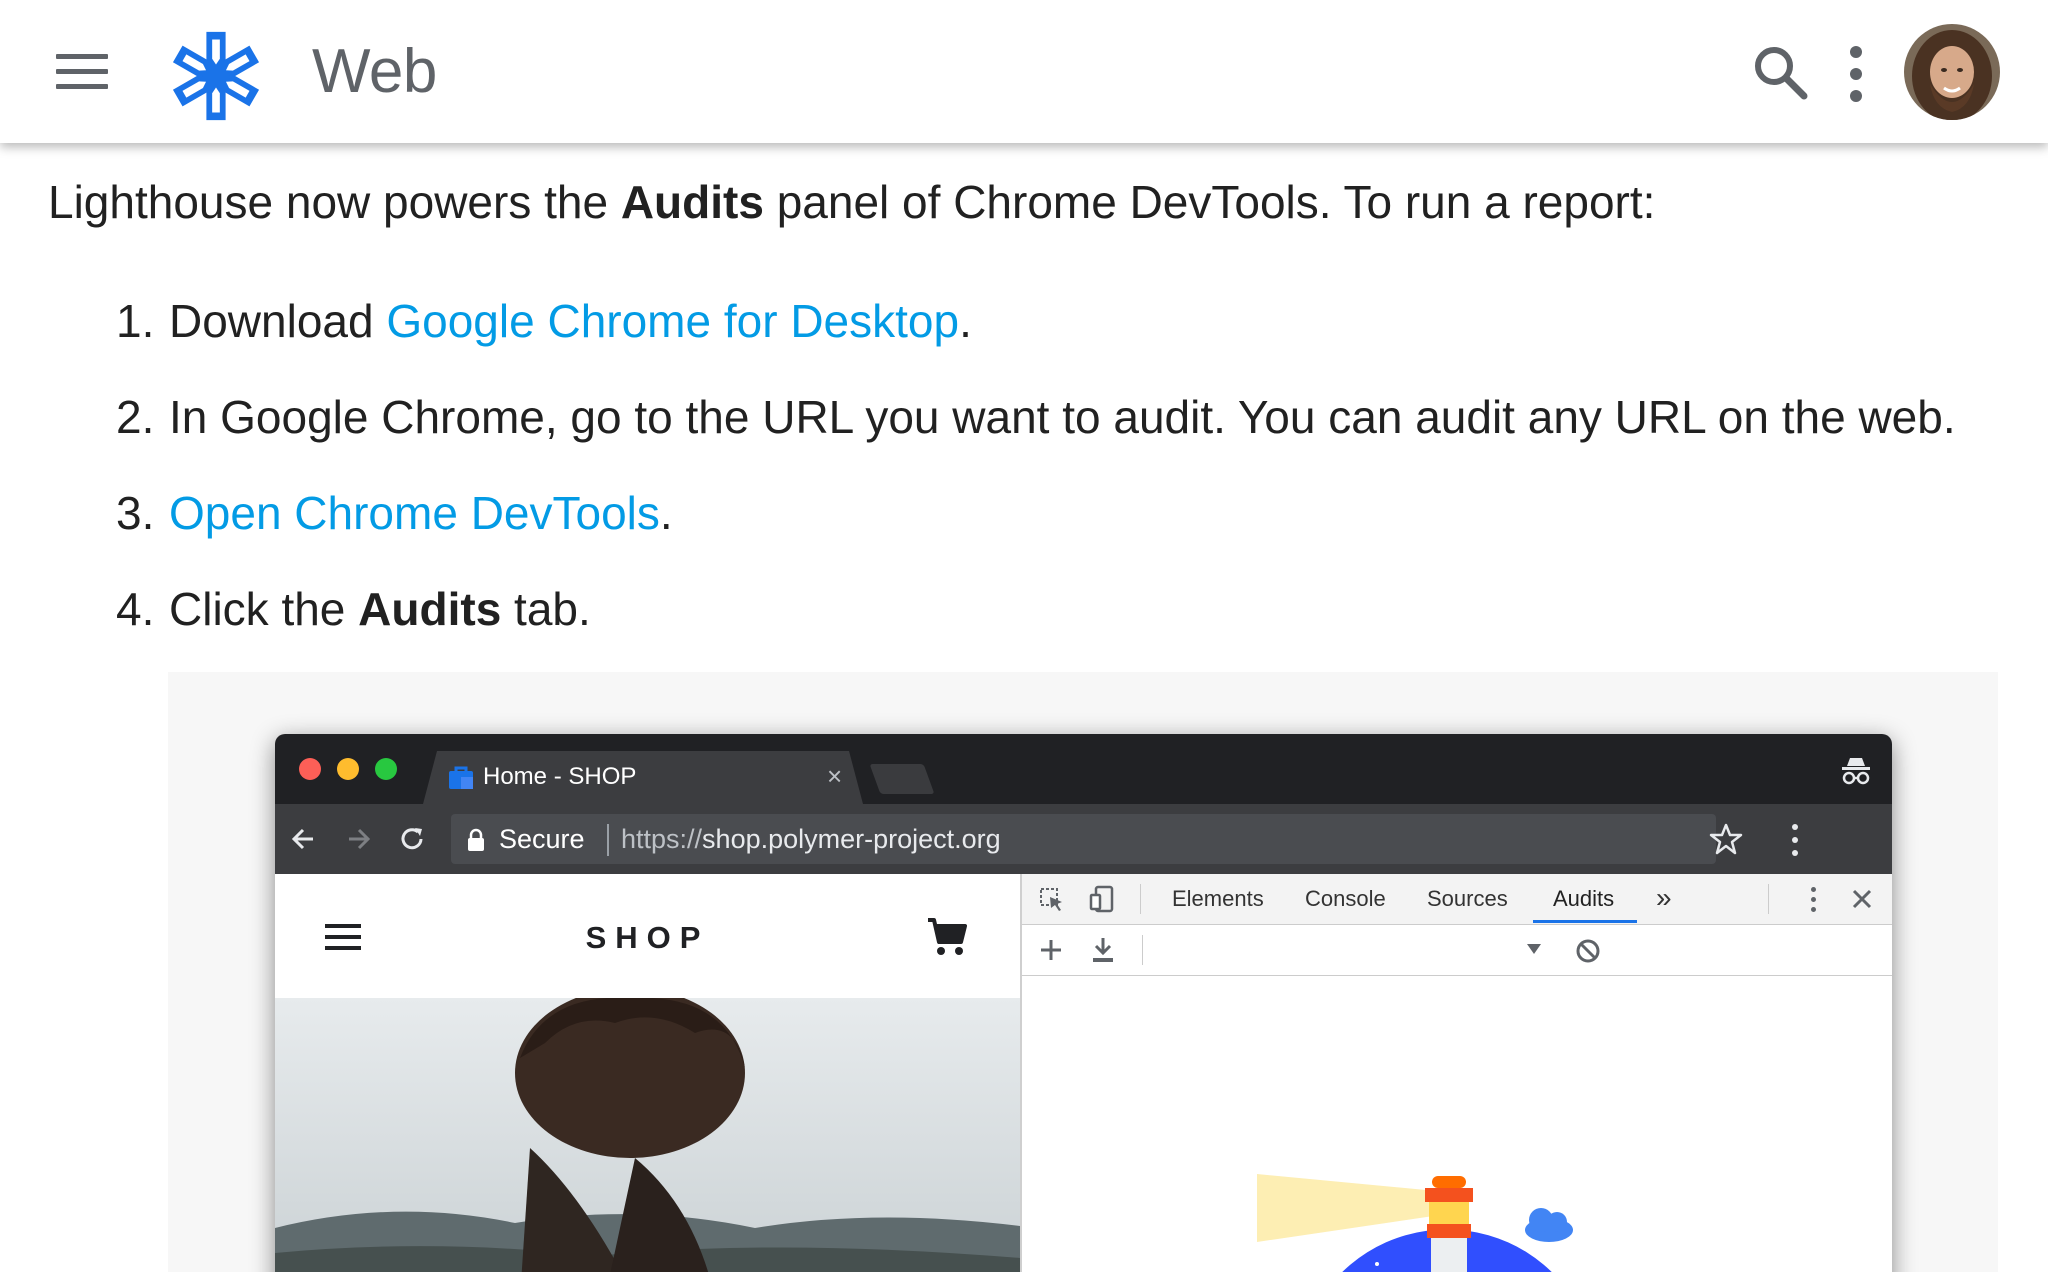 The height and width of the screenshot is (1272, 2048). What do you see at coordinates (1856, 74) in the screenshot?
I see `more-vert-icon` at bounding box center [1856, 74].